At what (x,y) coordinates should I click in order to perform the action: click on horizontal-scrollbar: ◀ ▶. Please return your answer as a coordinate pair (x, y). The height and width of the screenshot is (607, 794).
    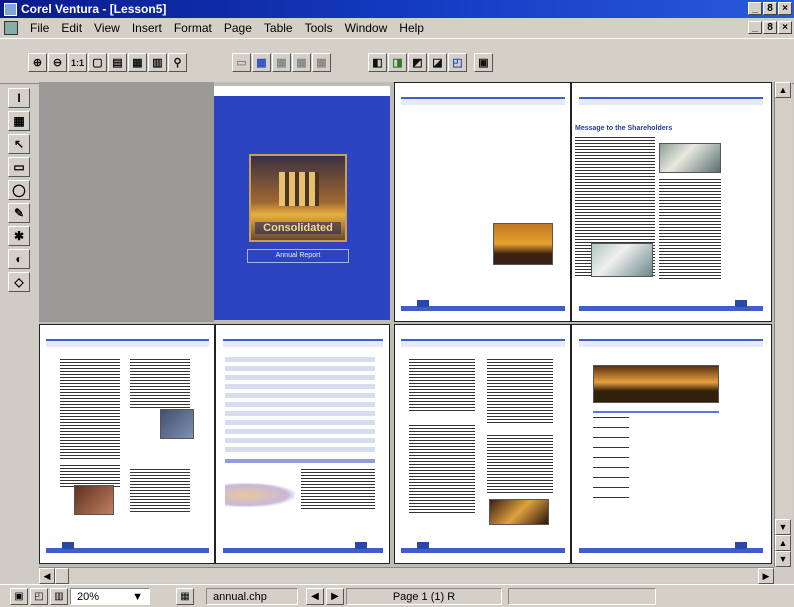
    Looking at the image, I should click on (406, 575).